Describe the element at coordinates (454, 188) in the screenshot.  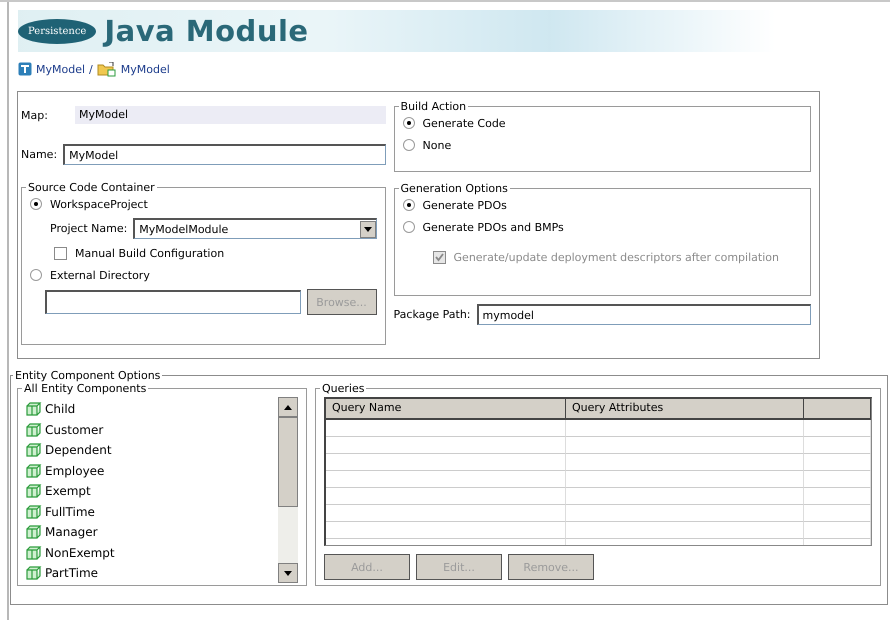
I see `group-title: Generation Options` at that location.